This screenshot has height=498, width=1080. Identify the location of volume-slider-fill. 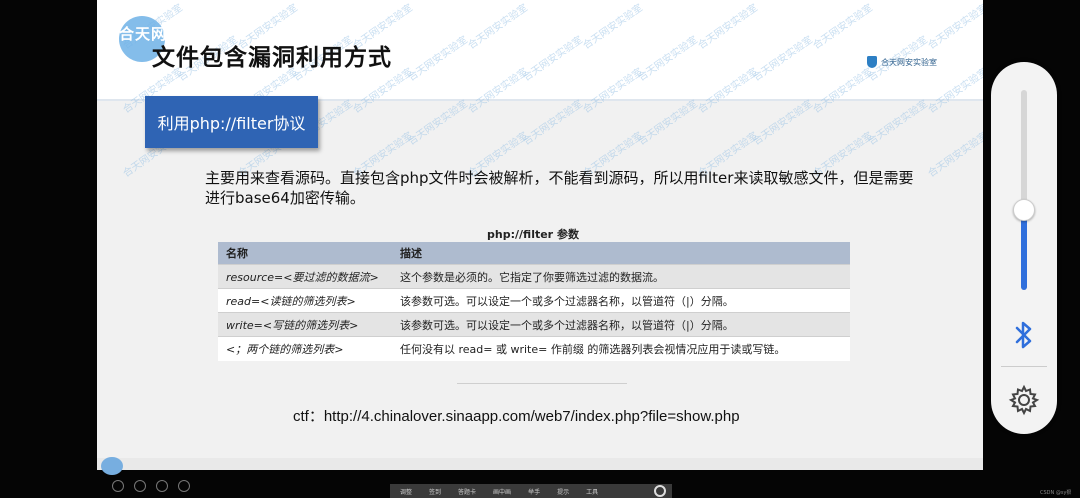
(1024, 250).